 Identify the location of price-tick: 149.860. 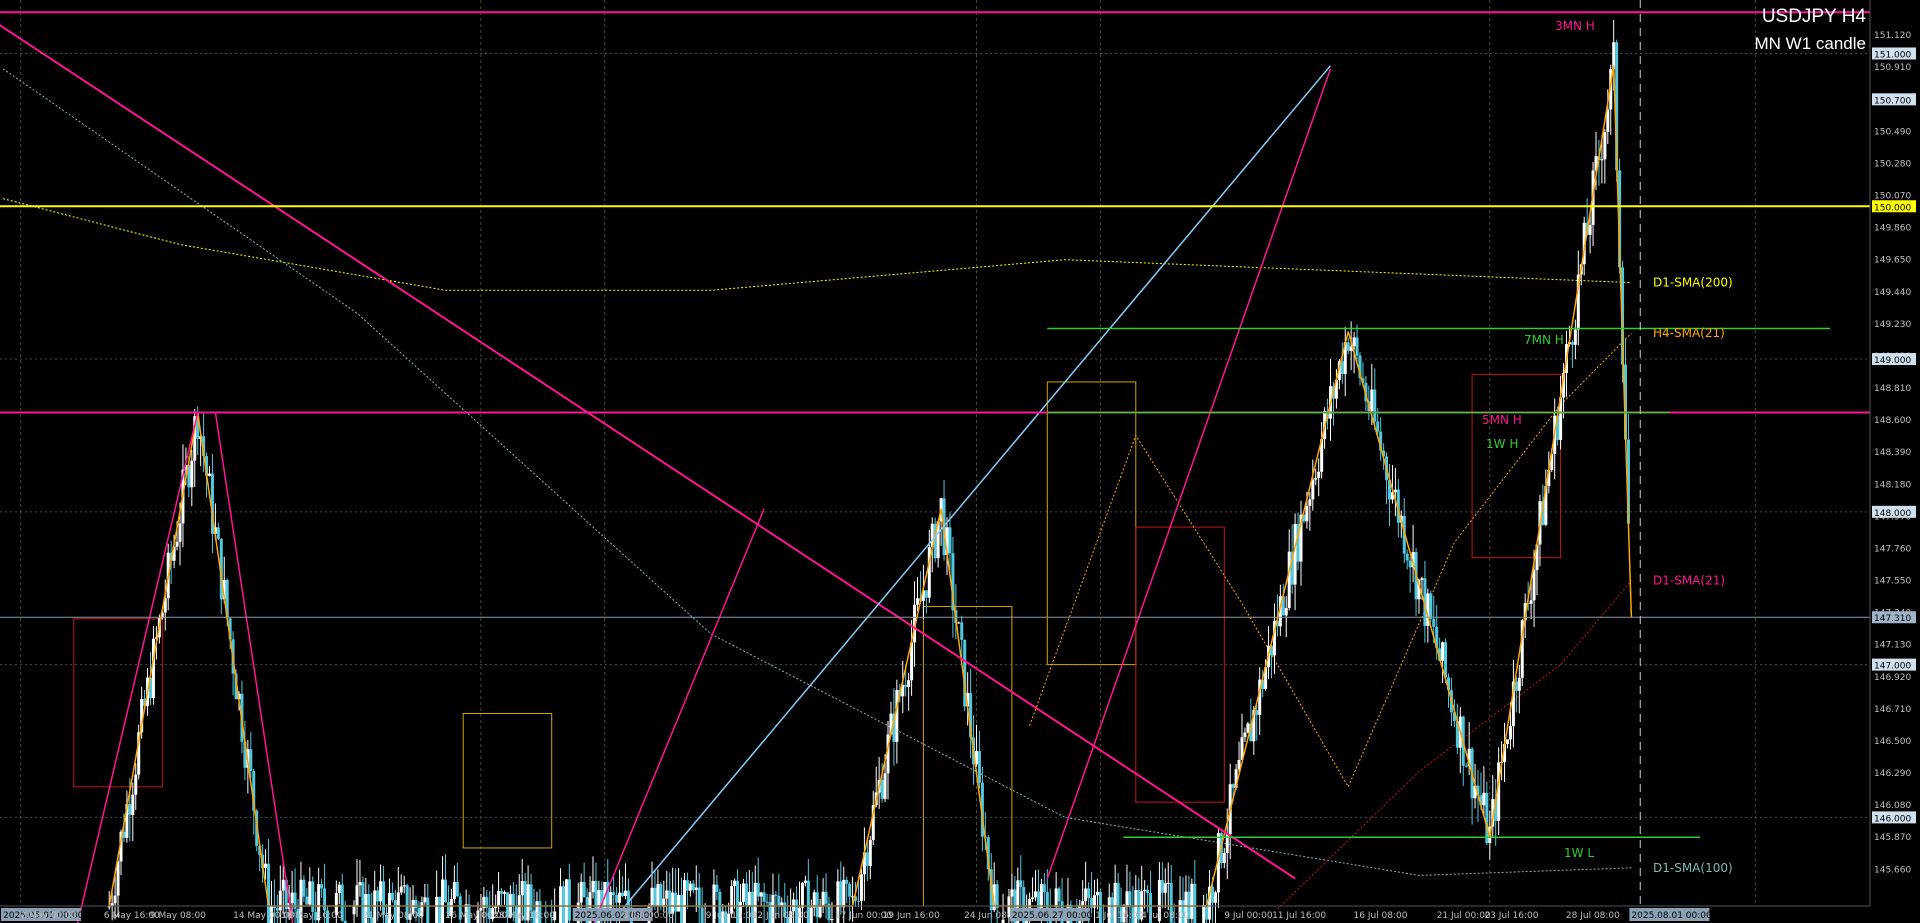
(1892, 229).